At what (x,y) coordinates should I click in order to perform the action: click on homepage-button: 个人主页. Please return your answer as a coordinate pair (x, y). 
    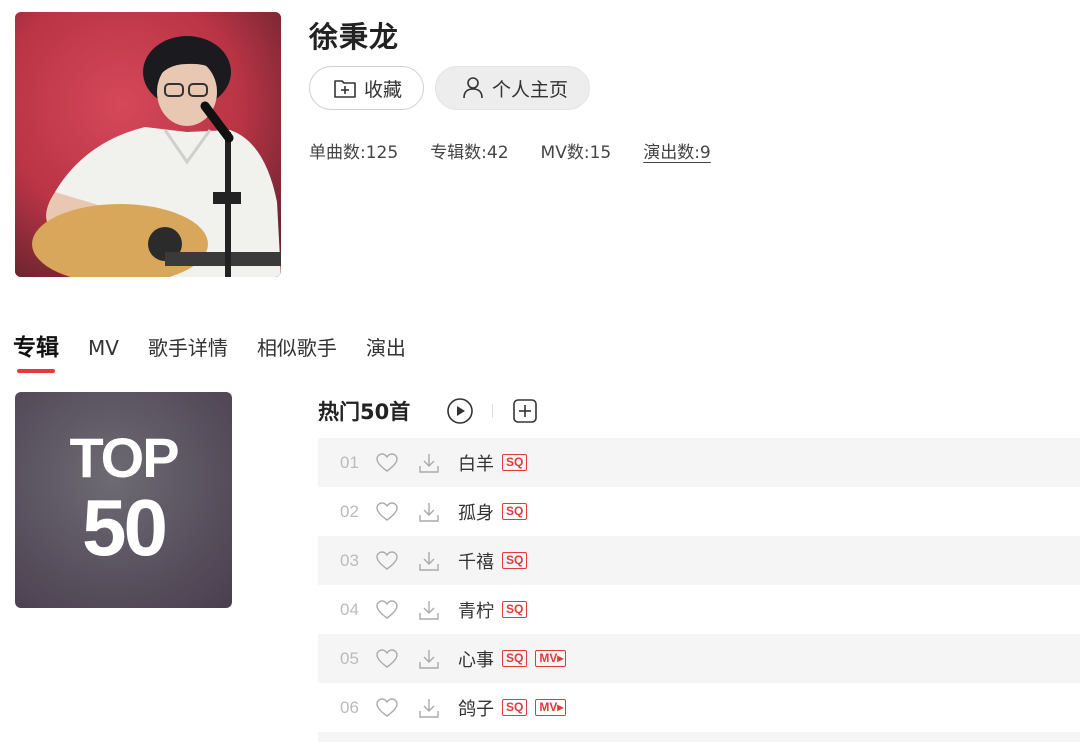
    Looking at the image, I should click on (512, 88).